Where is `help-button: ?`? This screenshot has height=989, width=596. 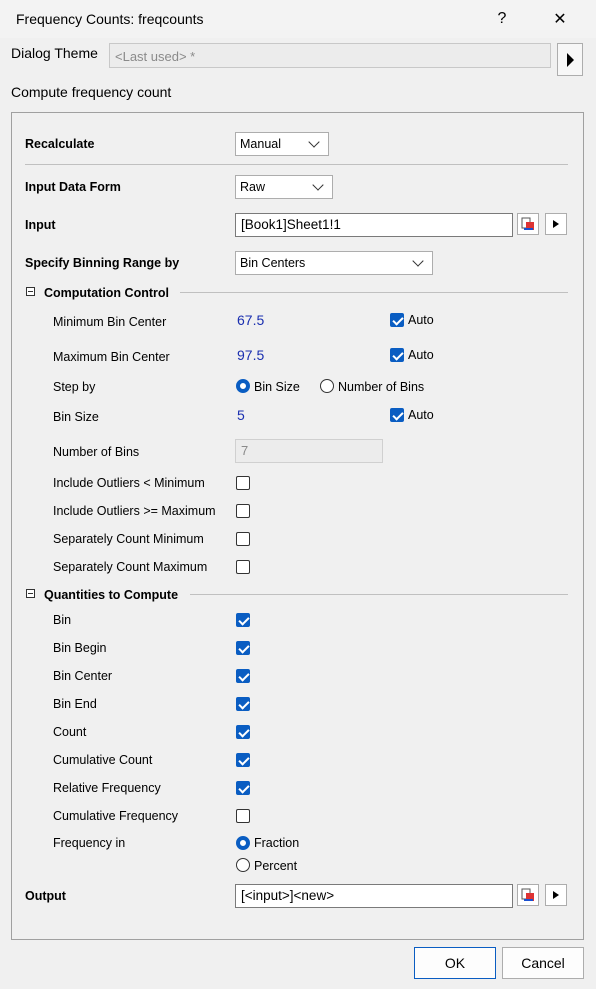 help-button: ? is located at coordinates (502, 19).